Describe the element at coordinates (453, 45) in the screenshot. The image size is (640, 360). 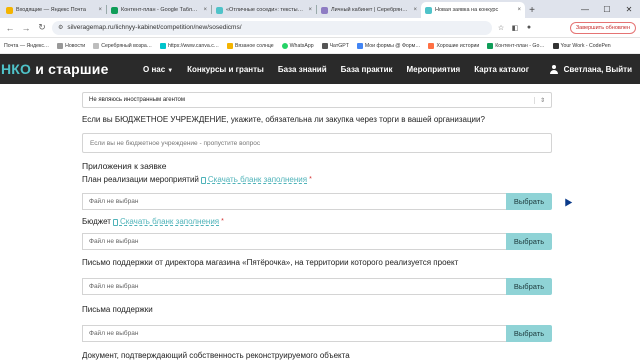
I see `bookmark: Хорошие истории` at that location.